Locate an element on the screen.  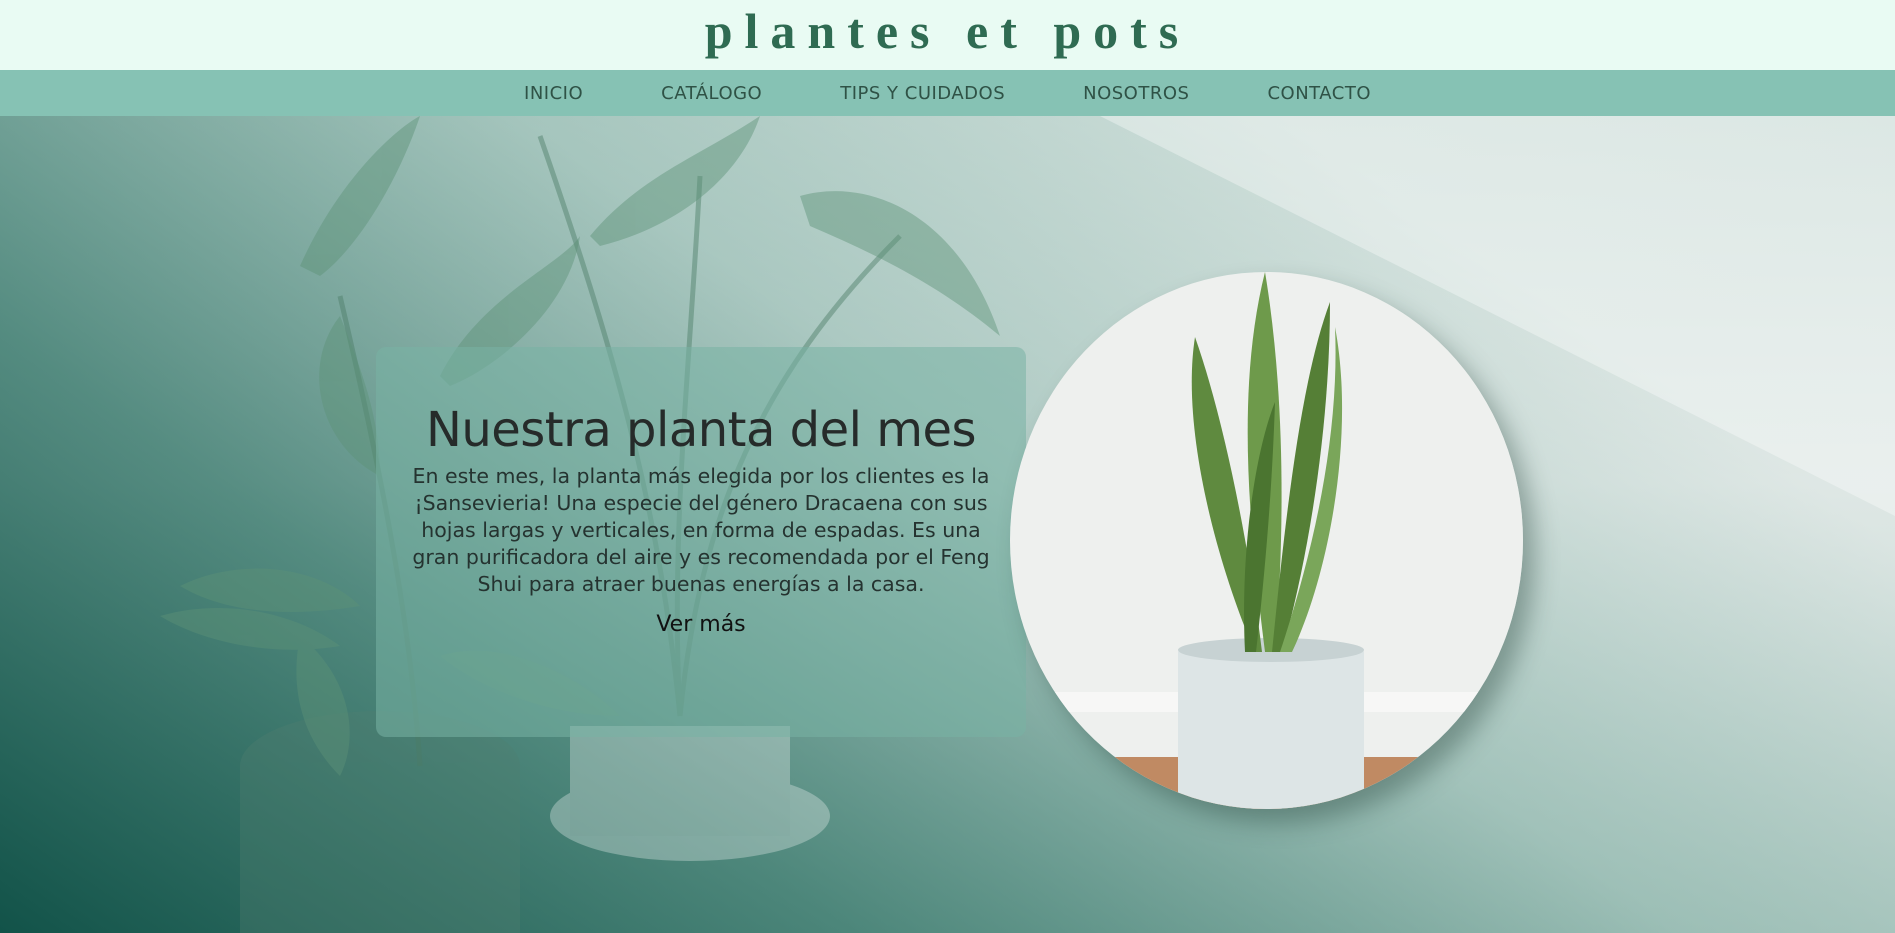
nav-item-catalogo: CATÁLOGO is located at coordinates (711, 93).